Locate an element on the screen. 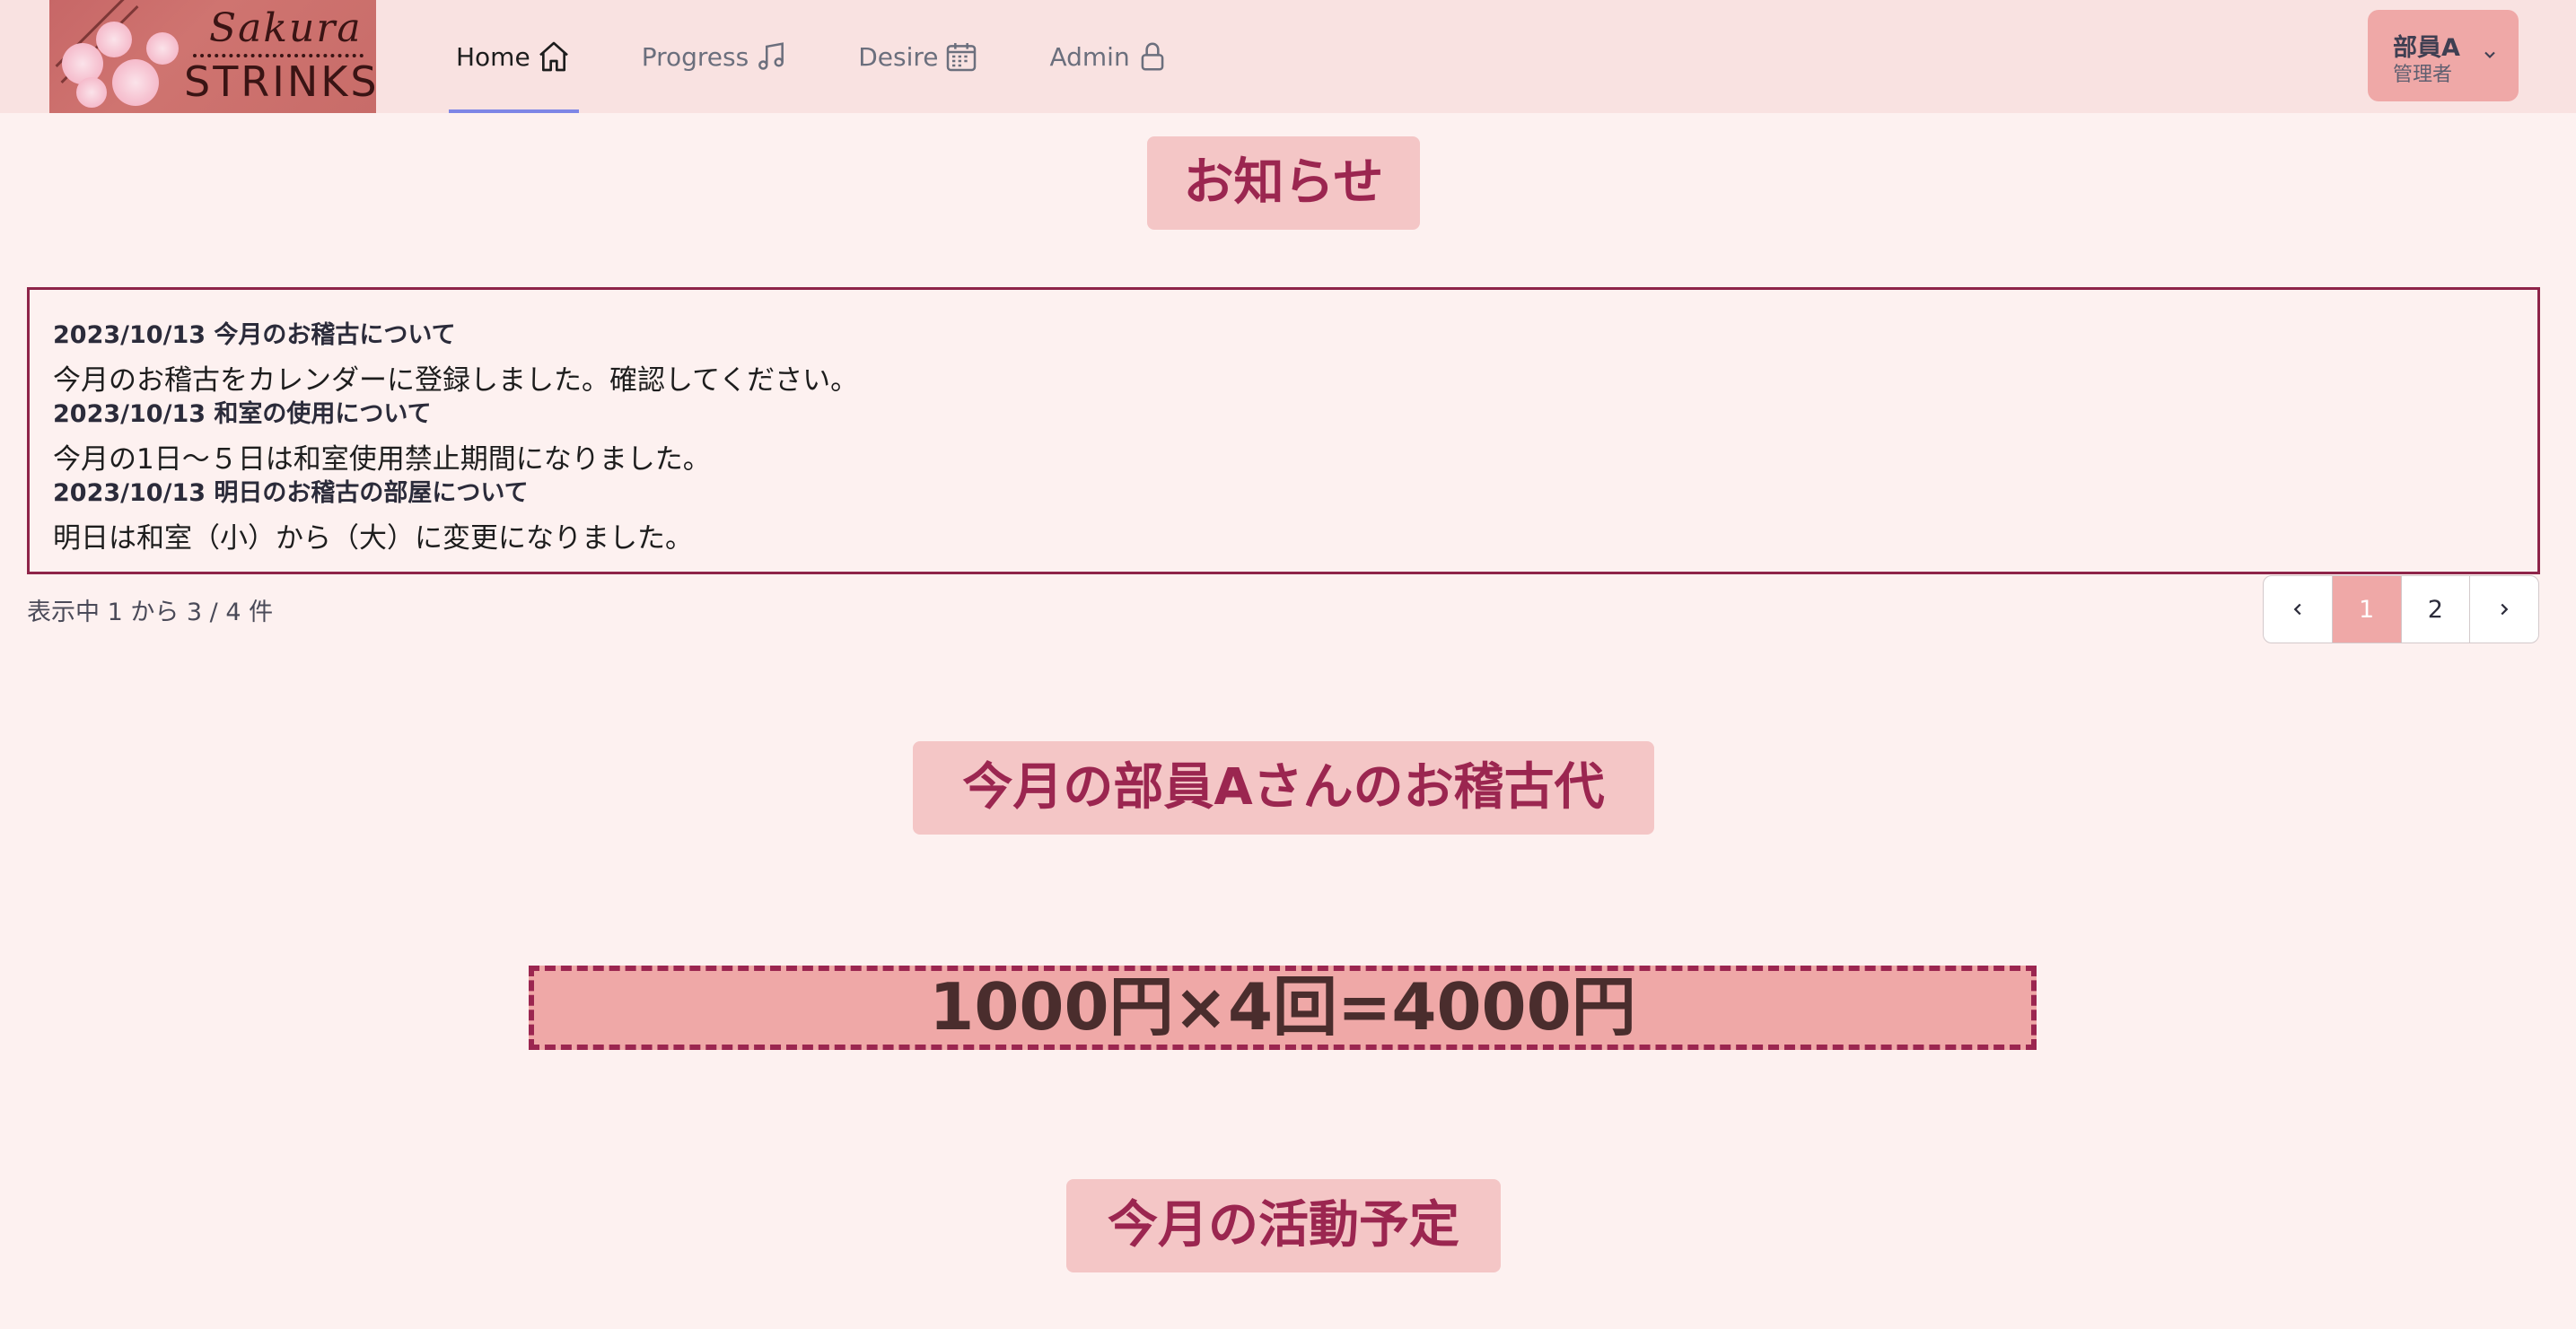 Image resolution: width=2576 pixels, height=1329 pixels. pagination: 1 2 is located at coordinates (2401, 609).